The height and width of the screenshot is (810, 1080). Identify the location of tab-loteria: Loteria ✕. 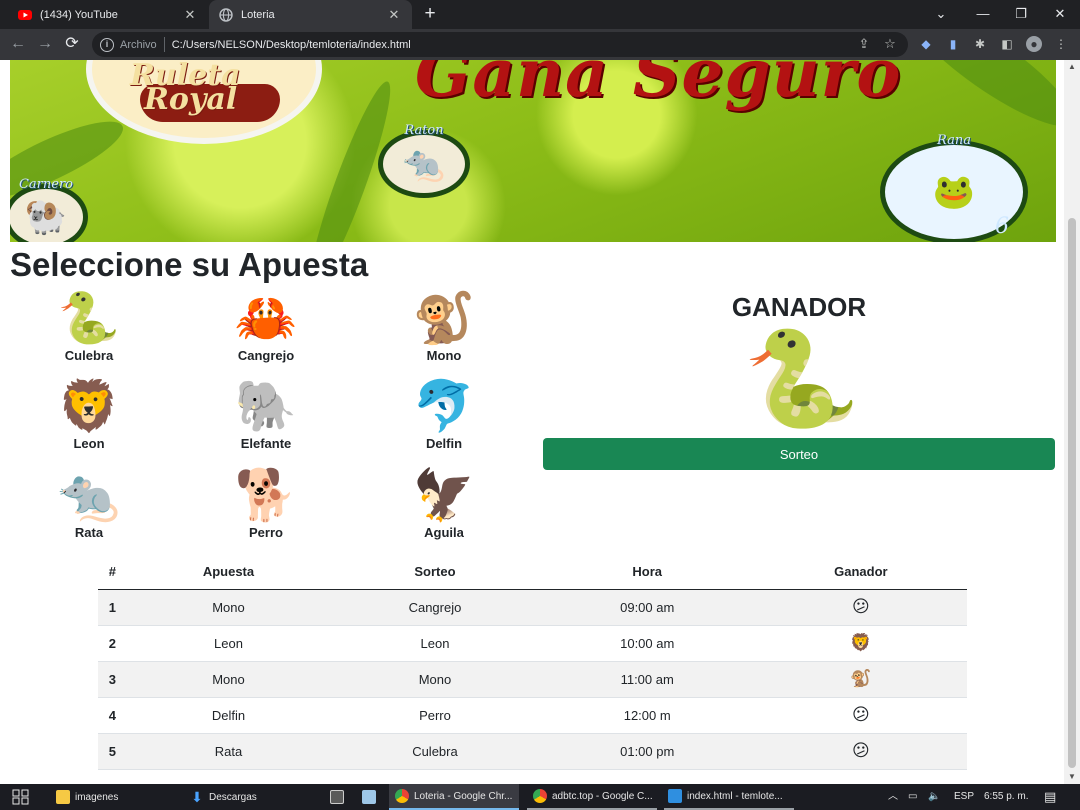
(310, 14).